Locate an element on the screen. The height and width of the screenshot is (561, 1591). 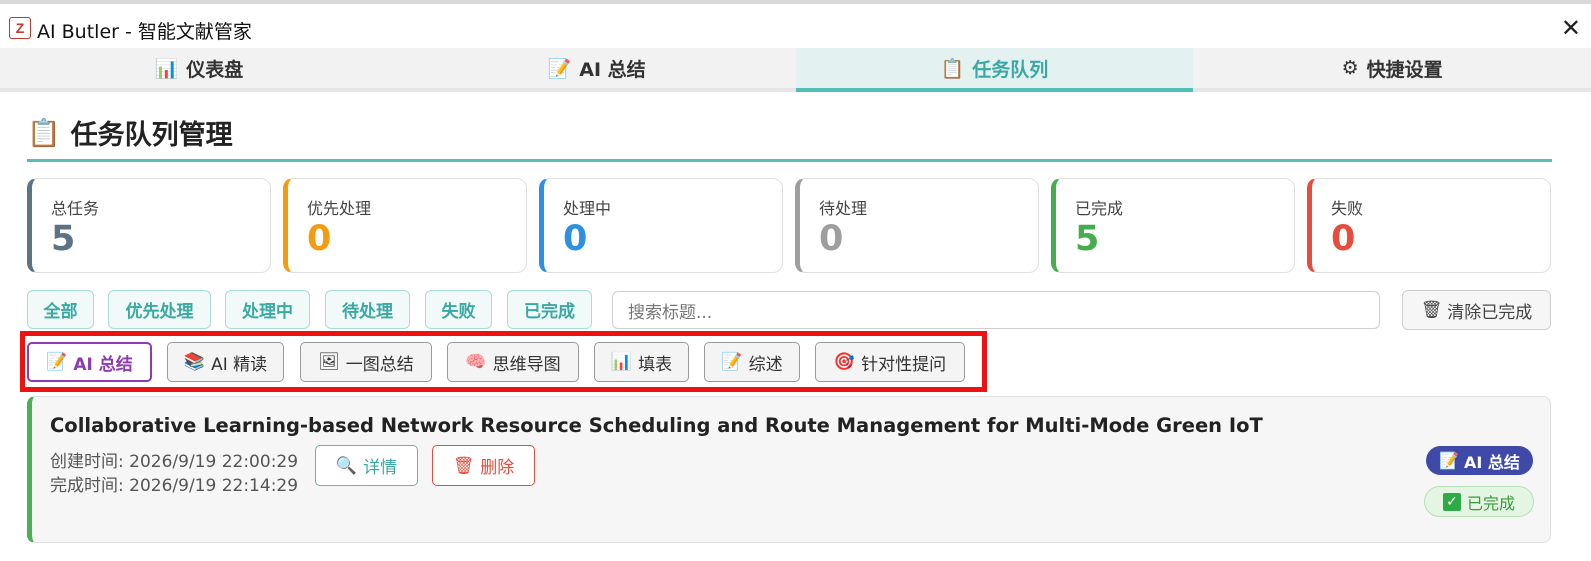
tab-ai-summary: 📝 AI 总结 is located at coordinates (597, 68).